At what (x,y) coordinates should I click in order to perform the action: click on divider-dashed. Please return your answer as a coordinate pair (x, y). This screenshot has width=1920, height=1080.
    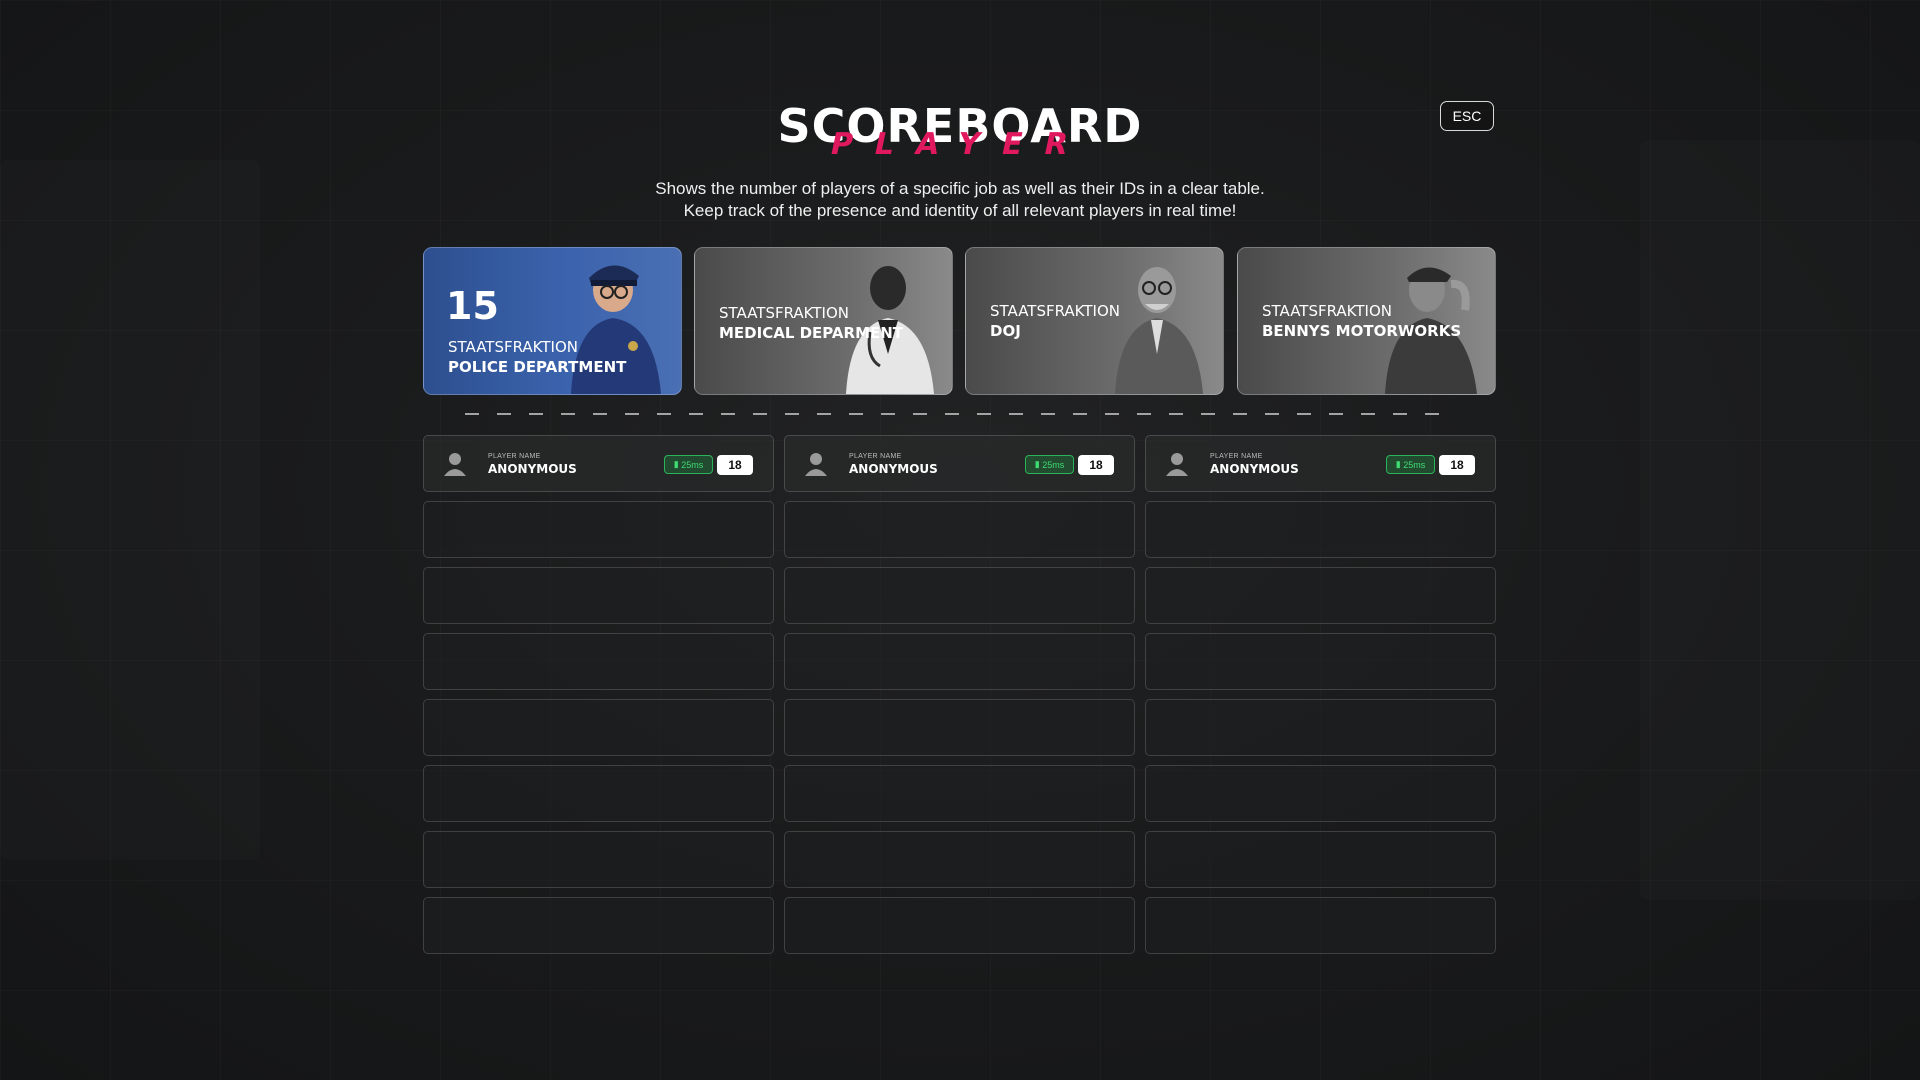
    Looking at the image, I should click on (960, 414).